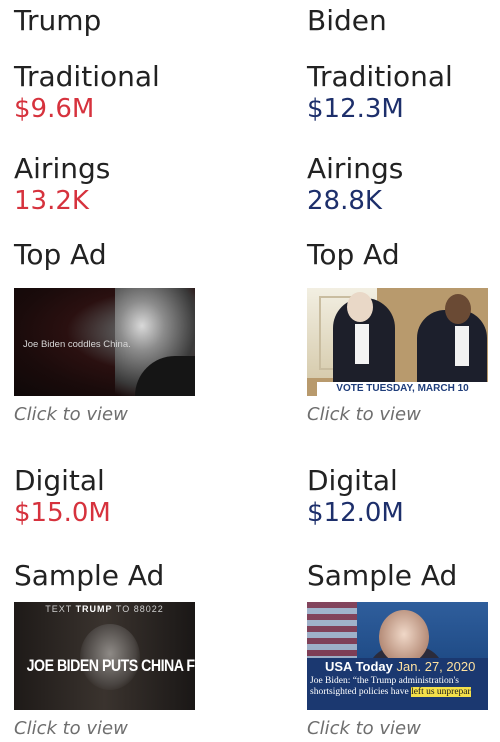 The width and height of the screenshot is (500, 742). Describe the element at coordinates (400, 666) in the screenshot. I see `ad-source: USA Today Jan. 27, 2020` at that location.